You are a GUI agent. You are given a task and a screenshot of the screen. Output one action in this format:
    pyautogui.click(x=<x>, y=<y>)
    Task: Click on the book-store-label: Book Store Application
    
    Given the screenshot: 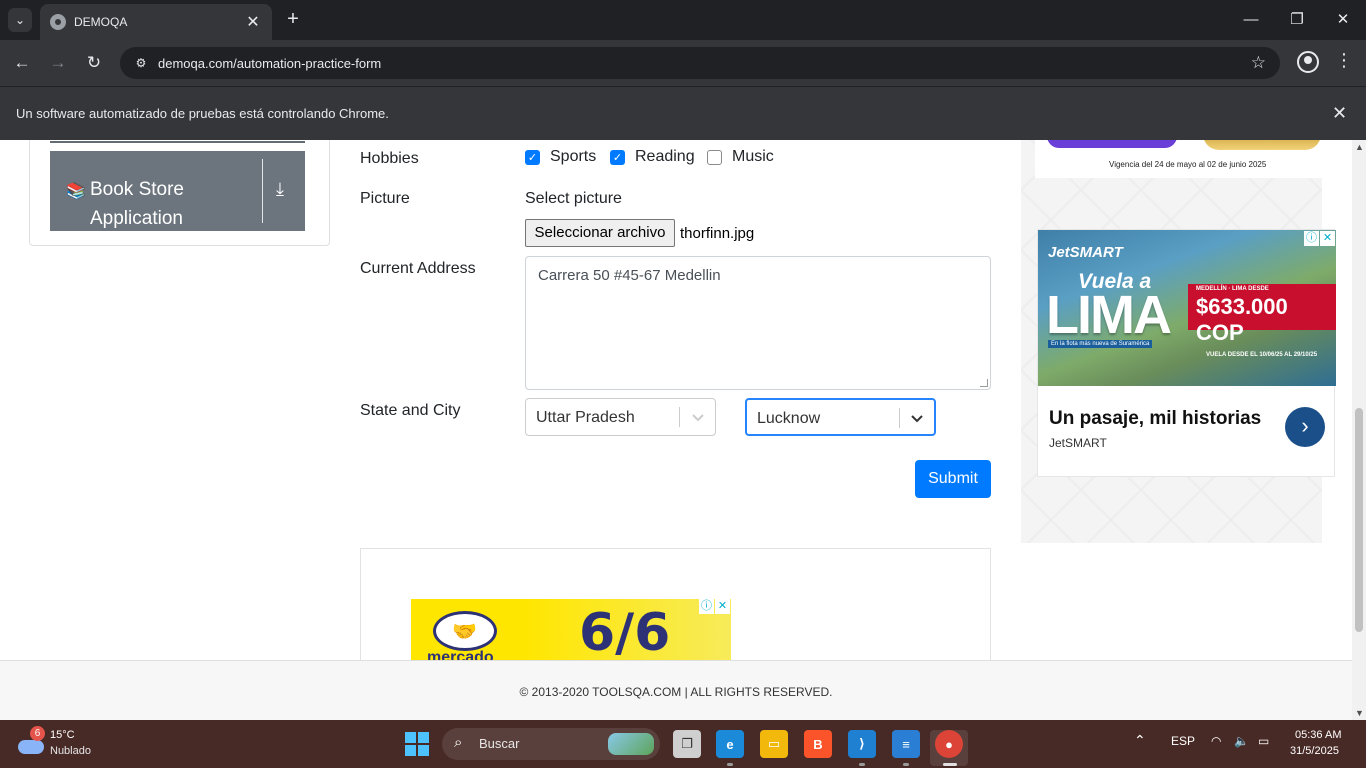 What is the action you would take?
    pyautogui.click(x=137, y=204)
    